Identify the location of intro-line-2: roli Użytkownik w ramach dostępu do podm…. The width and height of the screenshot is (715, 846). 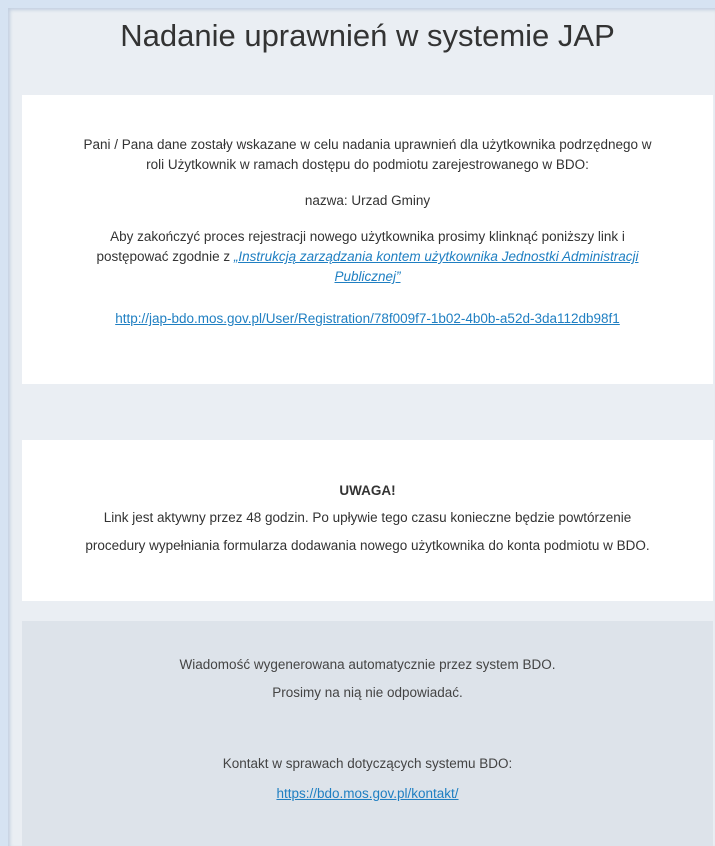
(367, 164).